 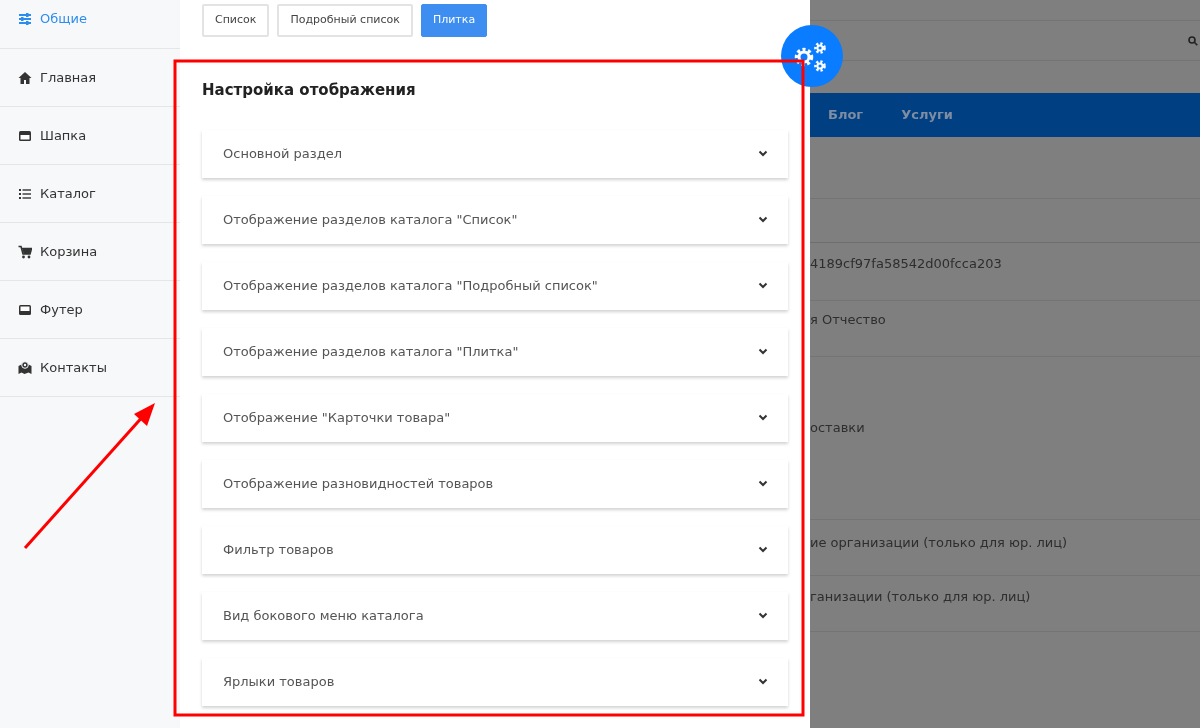 I want to click on section-title: Настройка отображения, so click(x=309, y=90).